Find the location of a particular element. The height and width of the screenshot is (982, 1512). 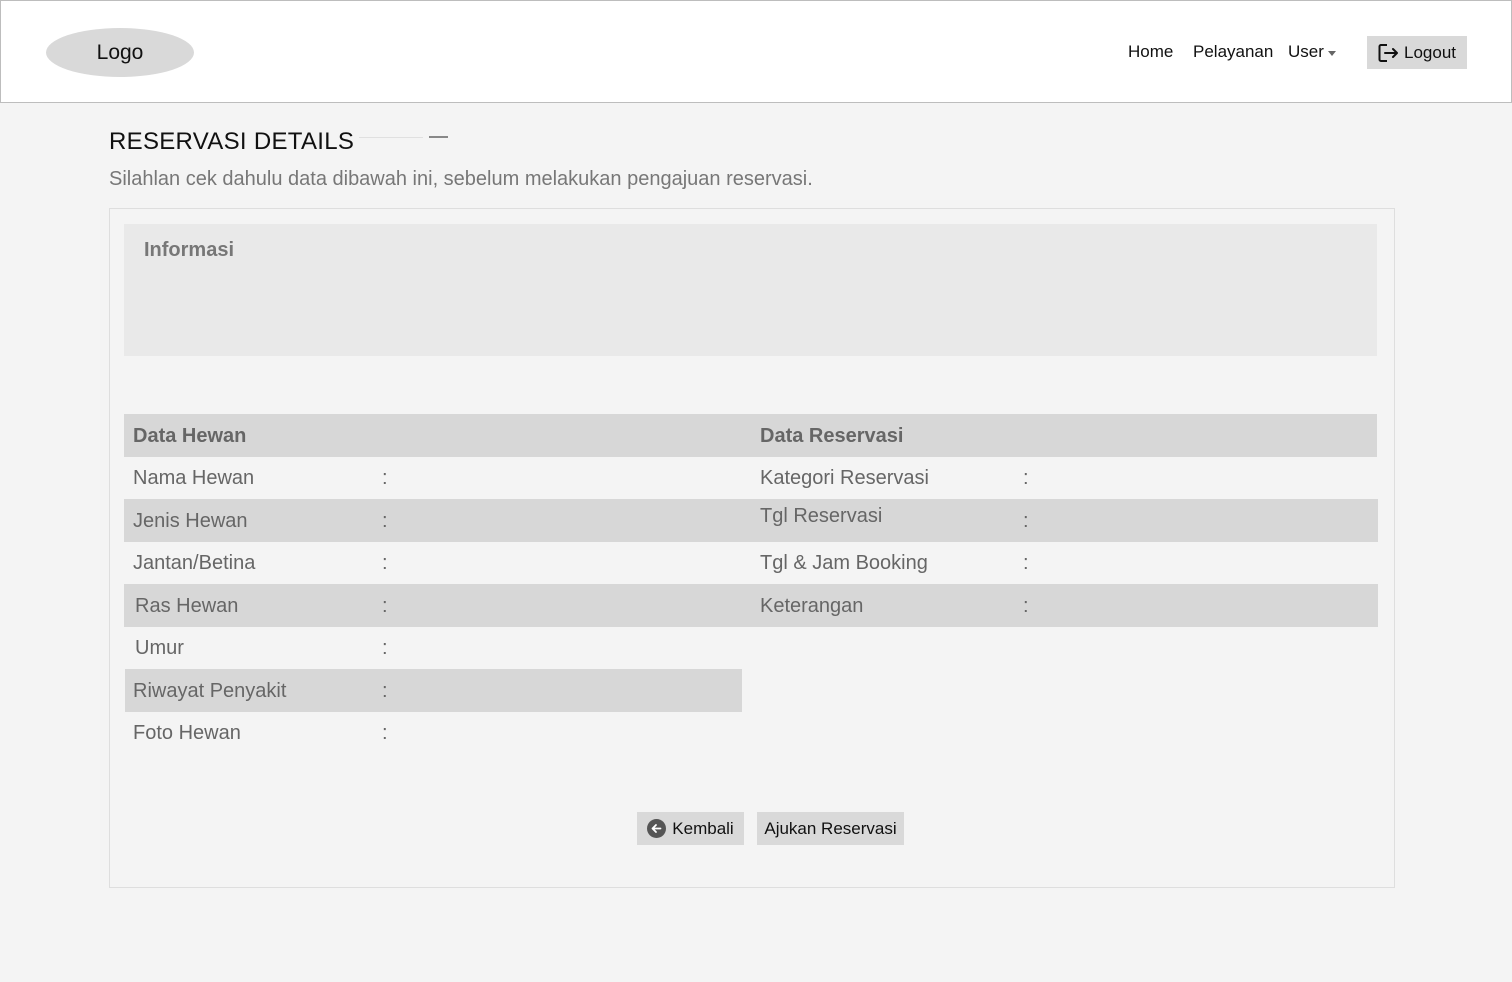

info-panel: Informasi is located at coordinates (750, 290).